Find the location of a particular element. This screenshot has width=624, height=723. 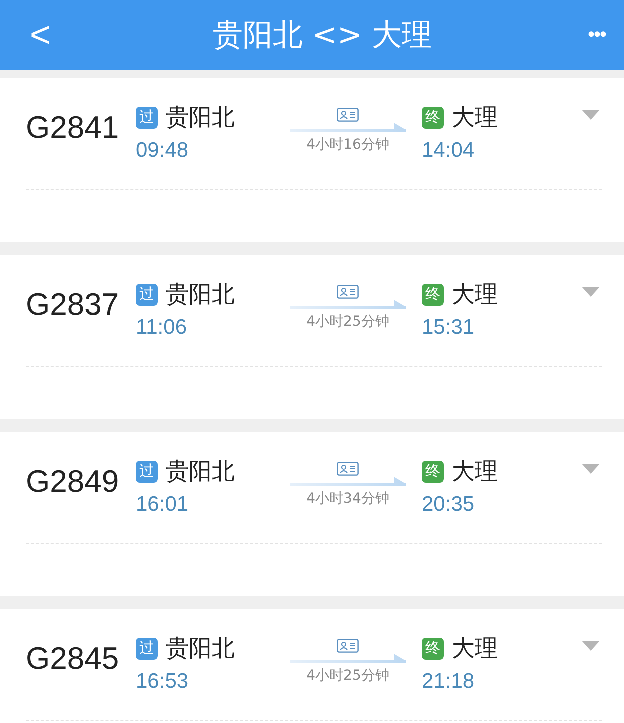

train-number: G2837 is located at coordinates (73, 305).